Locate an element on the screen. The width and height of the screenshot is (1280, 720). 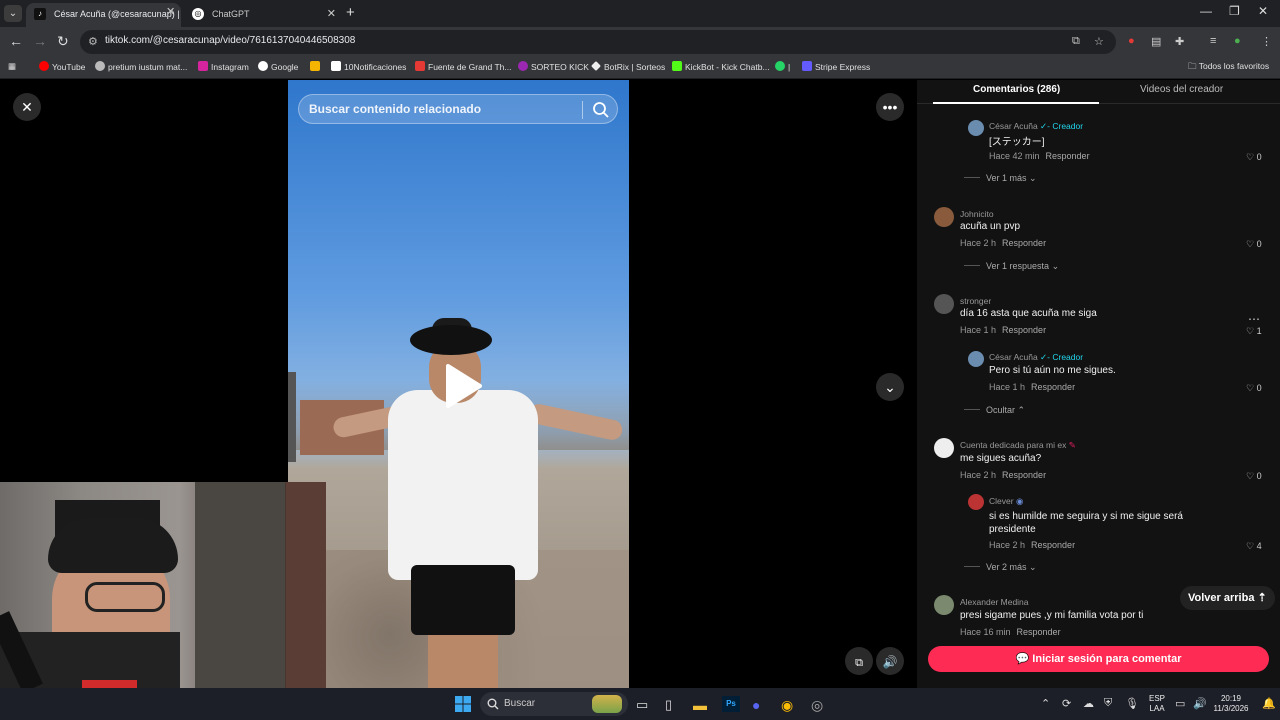
chrome-icon: ◉ is located at coordinates (787, 705).